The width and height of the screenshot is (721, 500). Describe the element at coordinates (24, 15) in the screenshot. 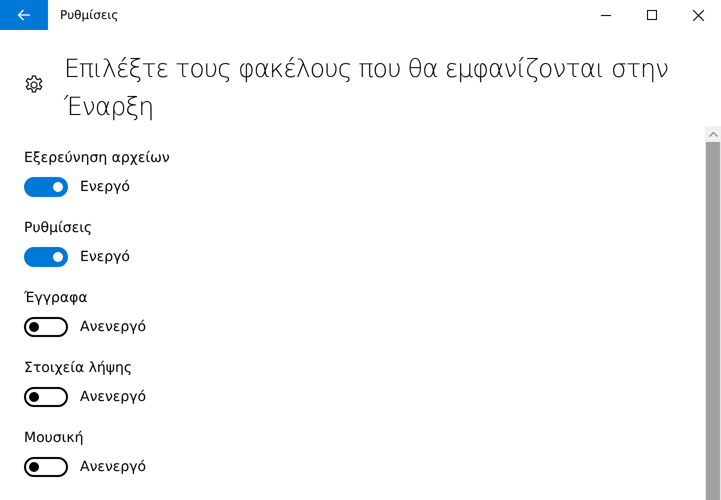

I see `back-arrow-icon` at that location.